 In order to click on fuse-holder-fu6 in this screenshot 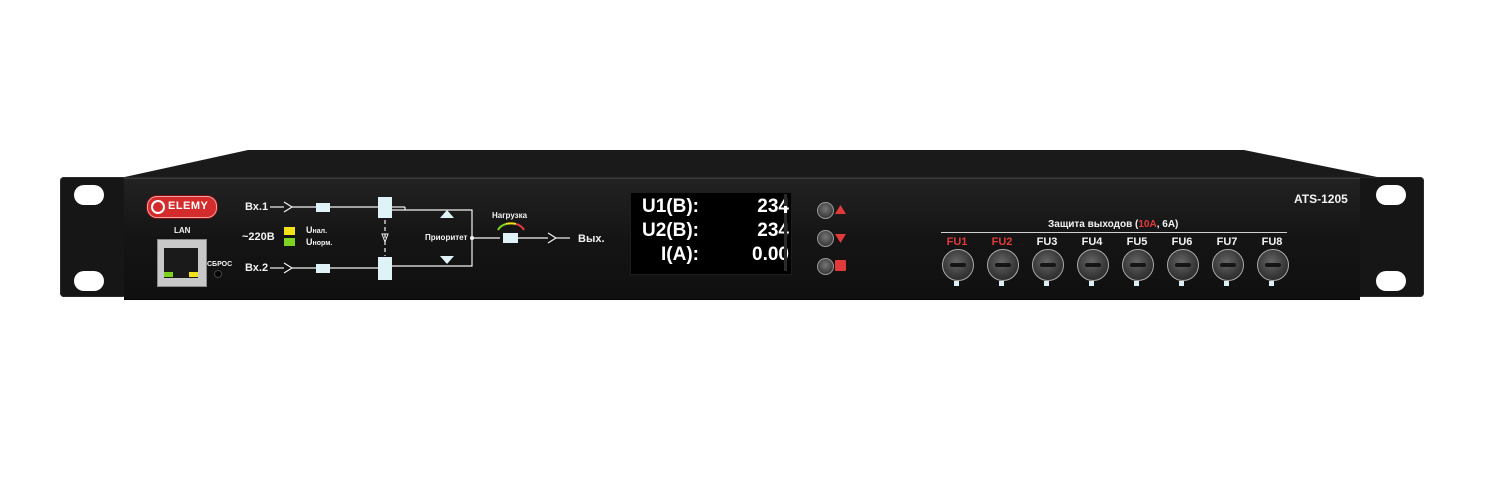, I will do `click(1183, 265)`.